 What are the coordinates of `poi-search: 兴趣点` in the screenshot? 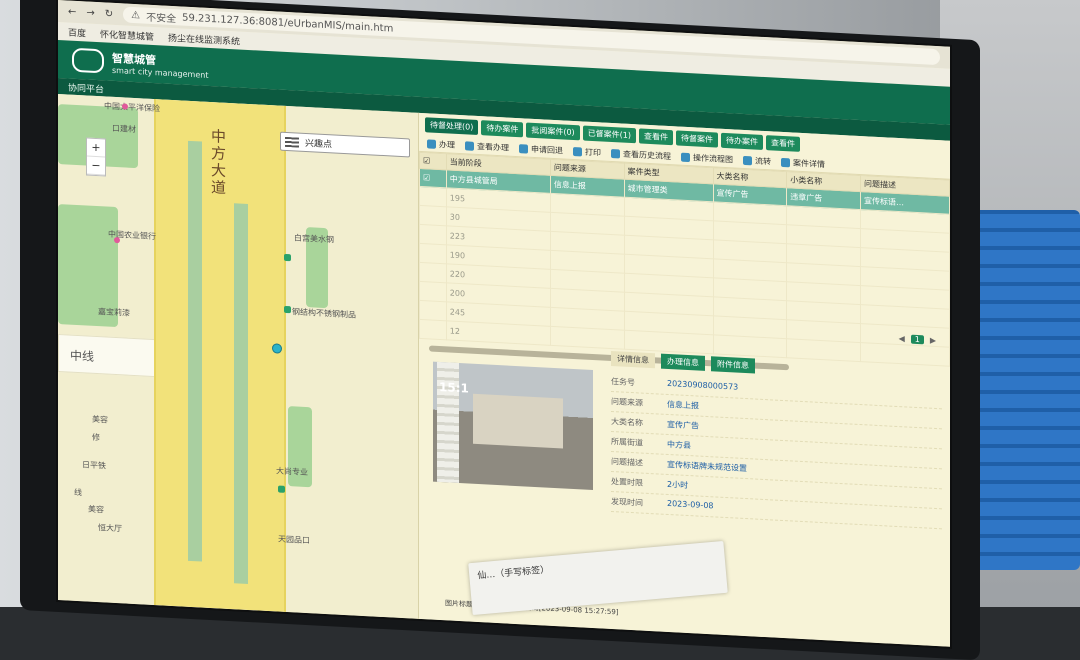 It's located at (345, 144).